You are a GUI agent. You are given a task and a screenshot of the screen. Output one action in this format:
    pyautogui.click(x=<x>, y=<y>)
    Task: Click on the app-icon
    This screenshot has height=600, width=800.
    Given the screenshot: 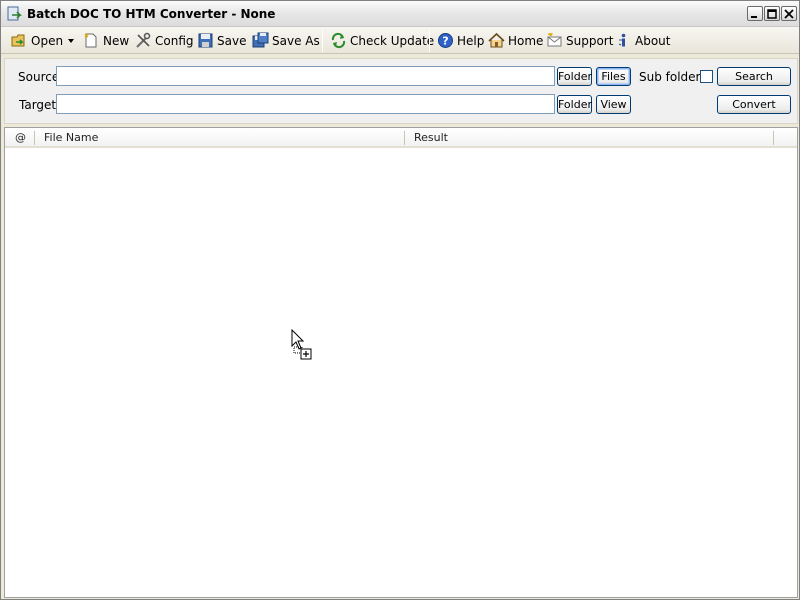 What is the action you would take?
    pyautogui.click(x=14, y=13)
    